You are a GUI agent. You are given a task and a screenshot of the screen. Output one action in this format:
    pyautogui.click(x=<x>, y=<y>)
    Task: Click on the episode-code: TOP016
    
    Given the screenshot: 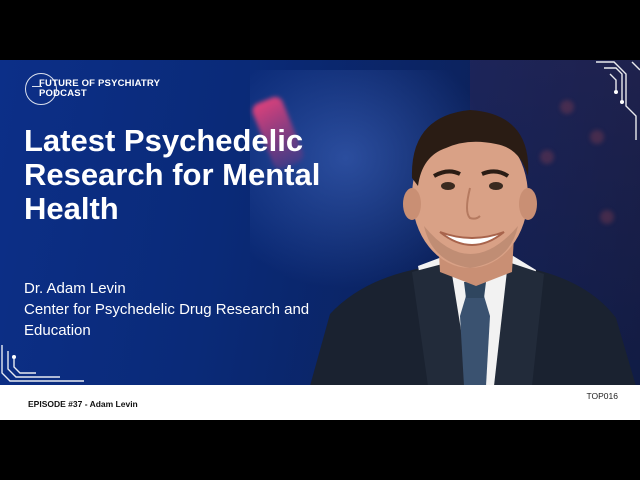 What is the action you would take?
    pyautogui.click(x=602, y=396)
    